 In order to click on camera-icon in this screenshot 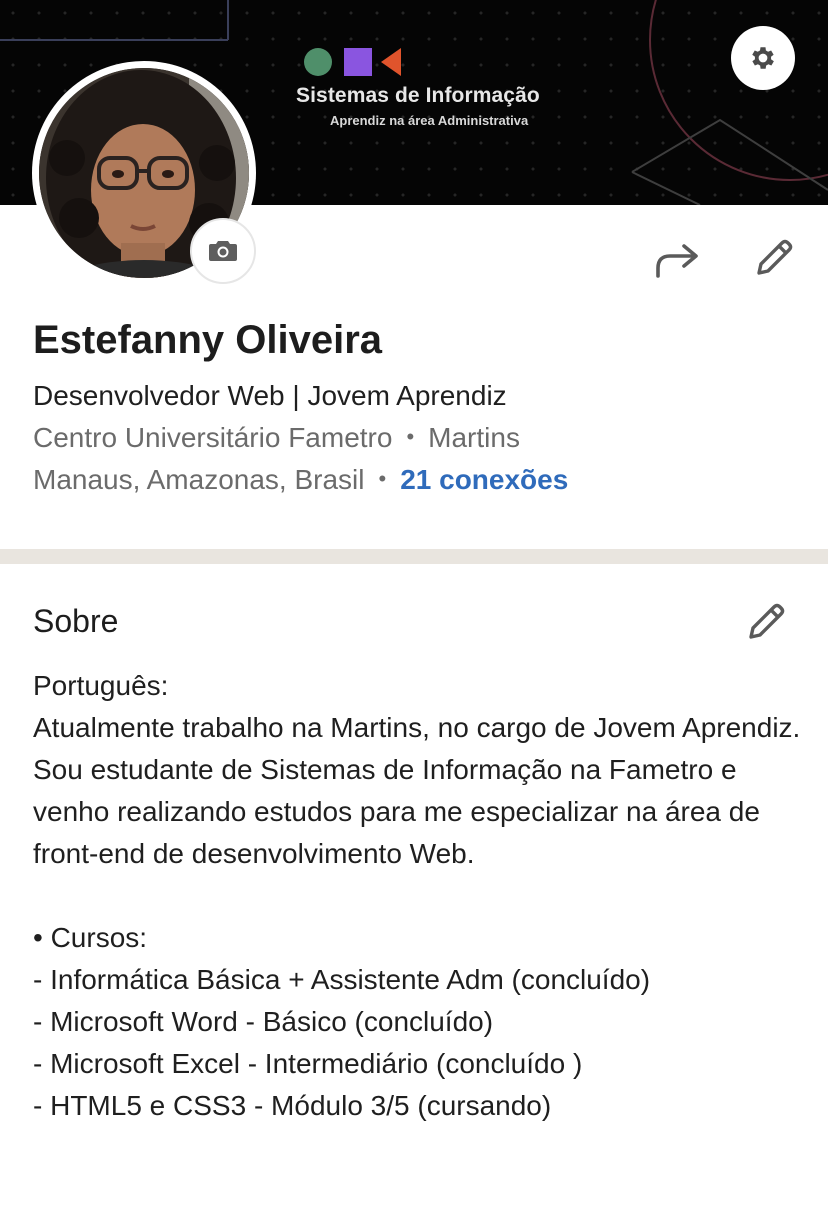, I will do `click(223, 251)`.